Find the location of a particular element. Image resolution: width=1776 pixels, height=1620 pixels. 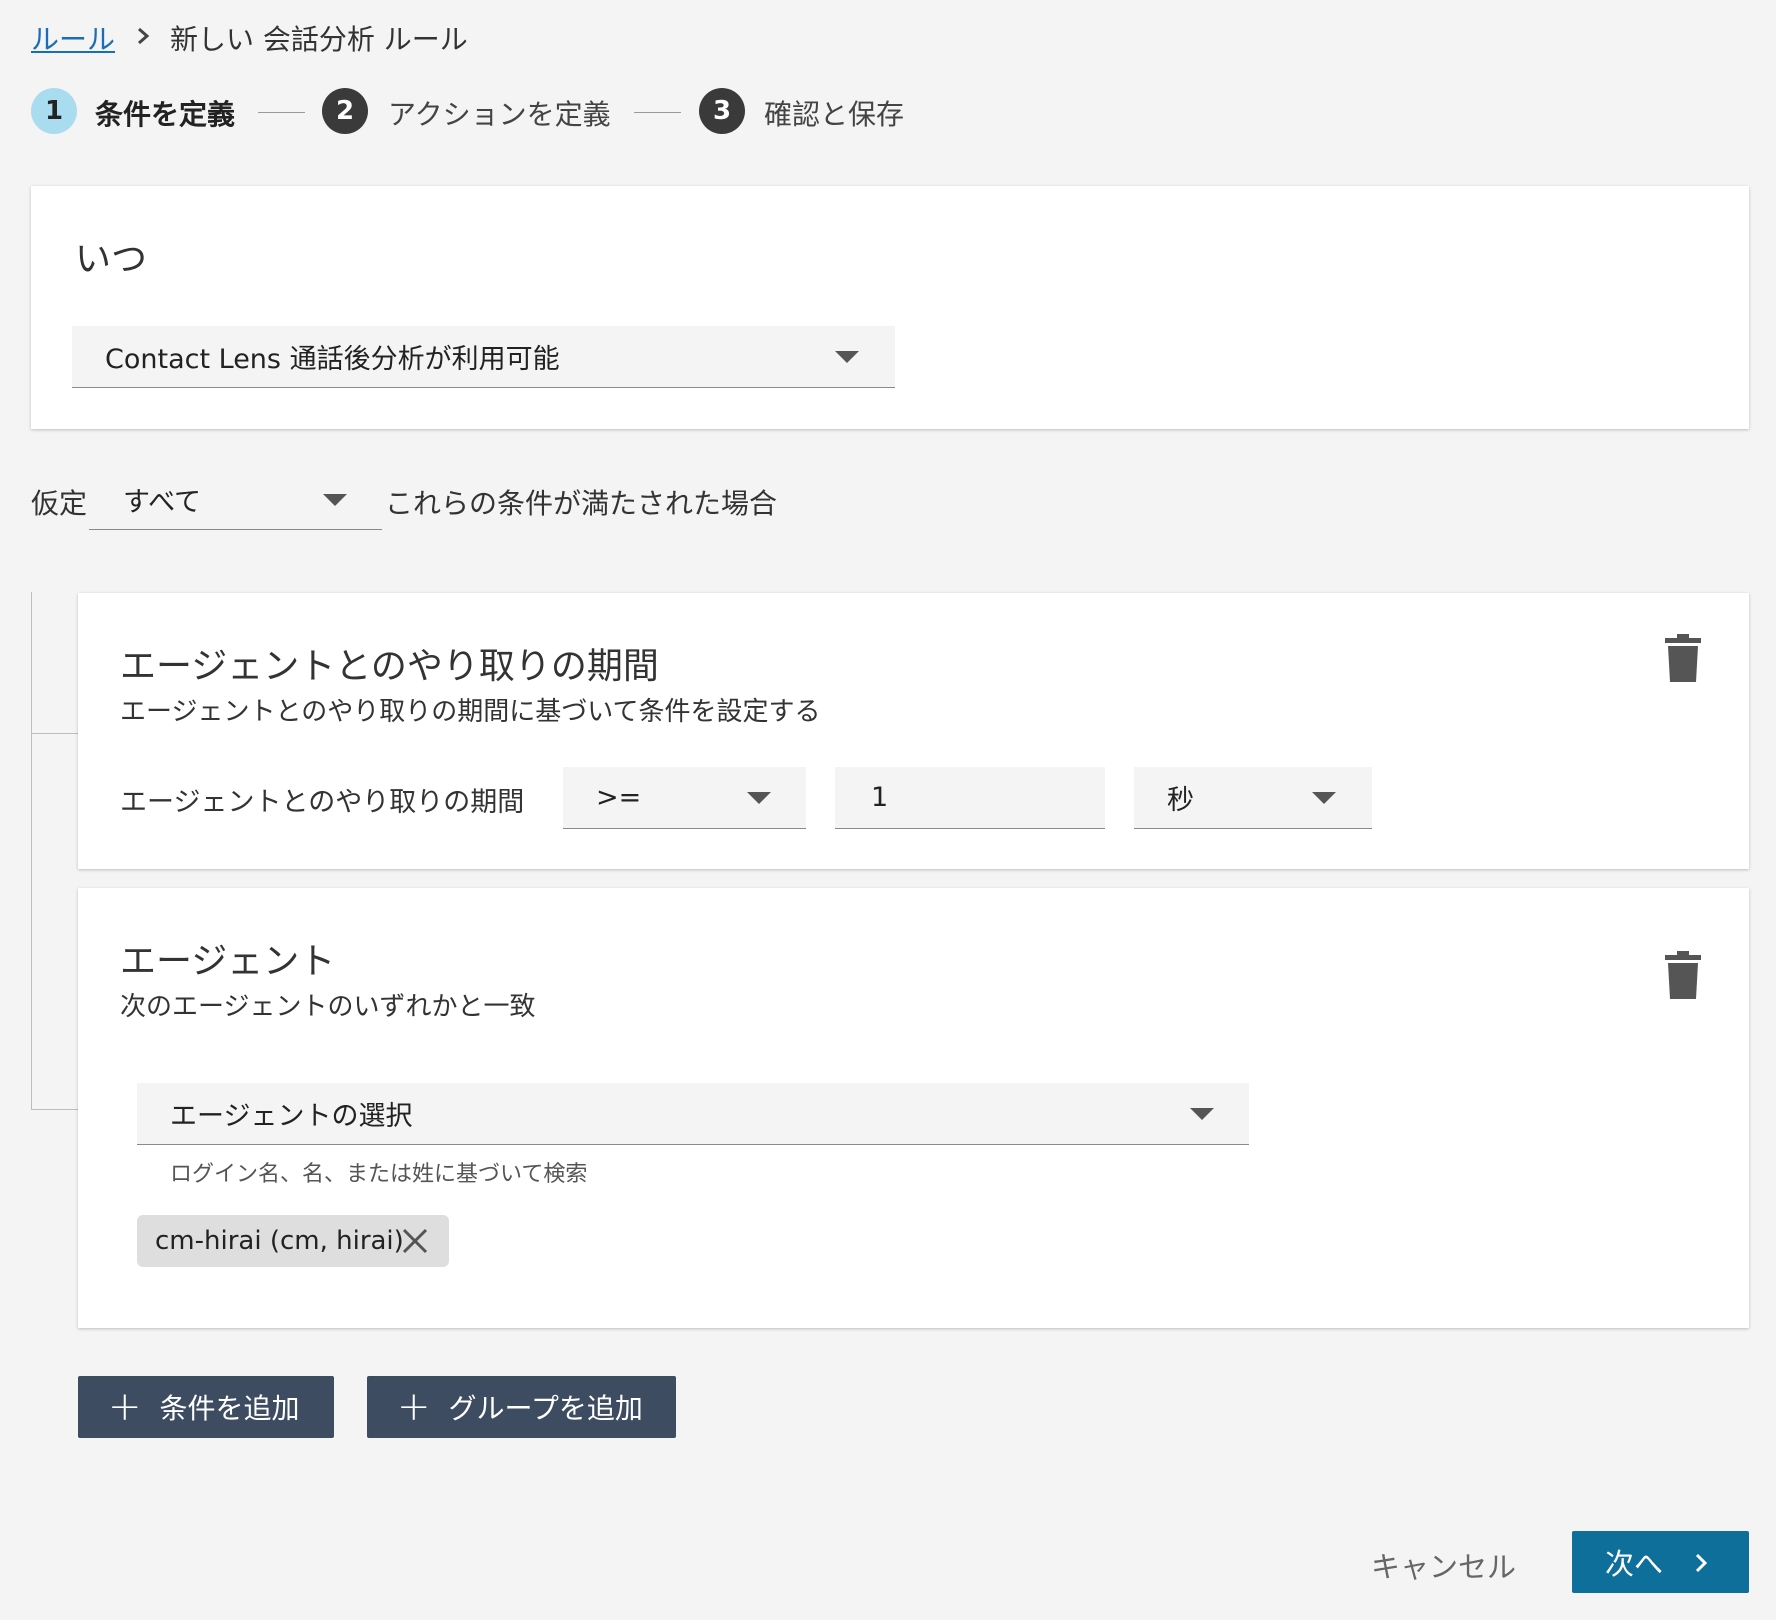

step-2-label: アクションを定義 is located at coordinates (499, 114).